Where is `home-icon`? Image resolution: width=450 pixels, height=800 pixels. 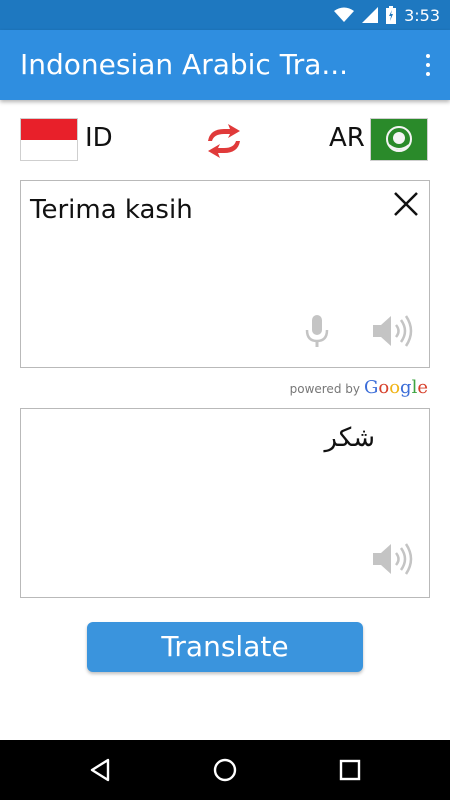 home-icon is located at coordinates (225, 770).